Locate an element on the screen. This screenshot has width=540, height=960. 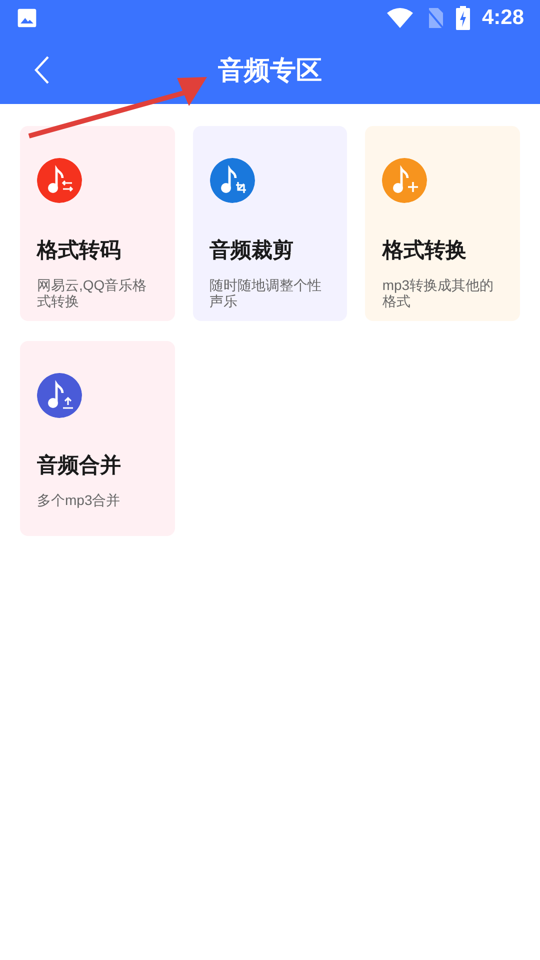
tool-description: 网易云,QQ音乐格式转换 is located at coordinates (92, 292).